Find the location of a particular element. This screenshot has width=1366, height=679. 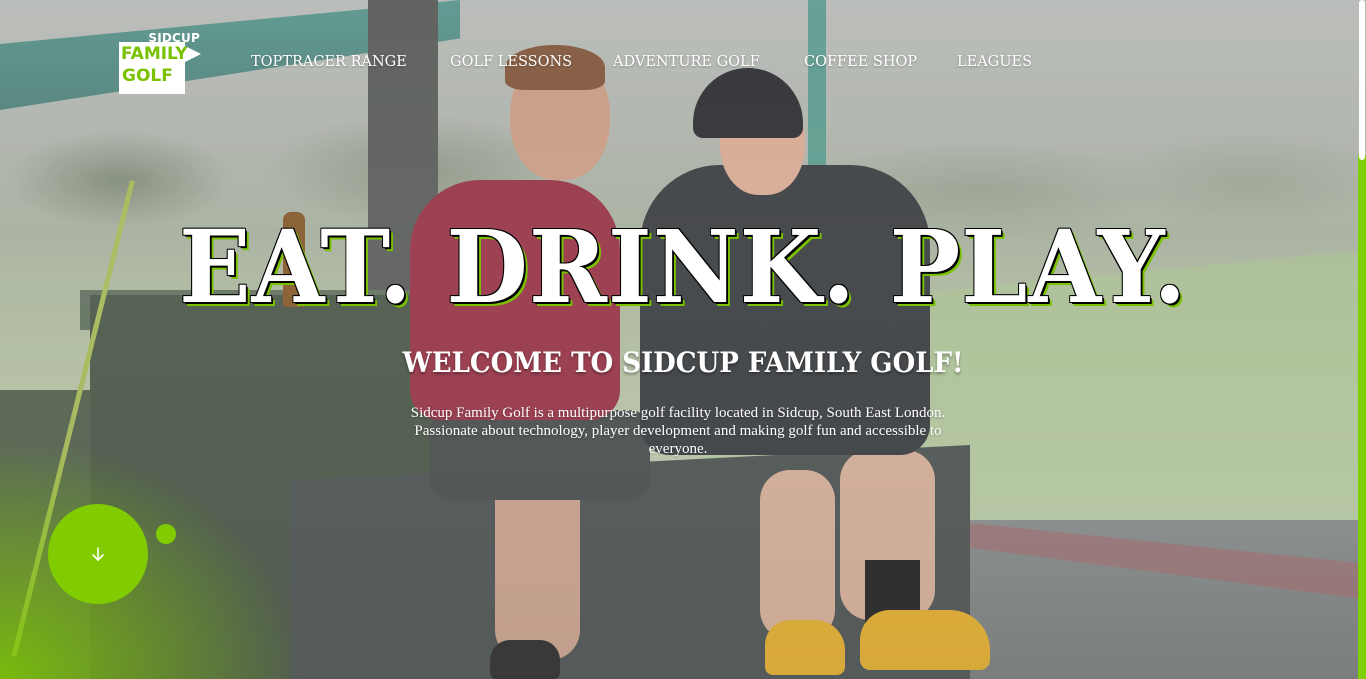

hero-subtitle: WELCOME TO SIDCUP FAMILY GOLF! is located at coordinates (683, 362).